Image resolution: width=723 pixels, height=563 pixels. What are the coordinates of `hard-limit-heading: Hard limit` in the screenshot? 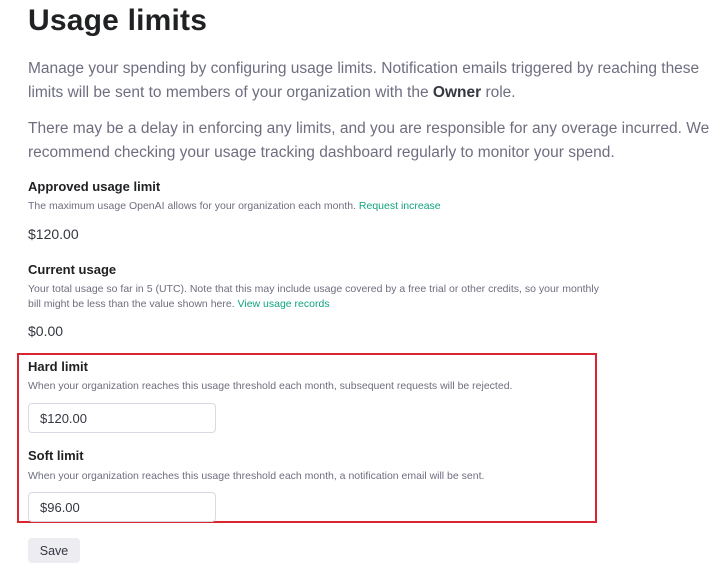 It's located at (58, 366).